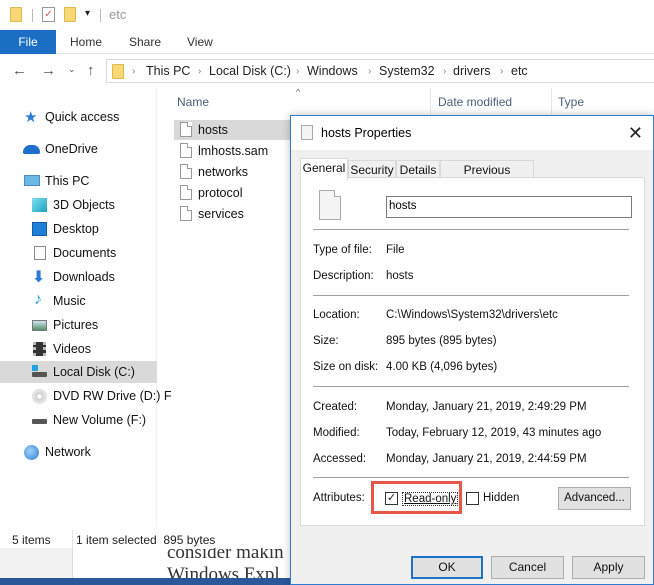 Image resolution: width=654 pixels, height=585 pixels. Describe the element at coordinates (324, 169) in the screenshot. I see `tab-general: General` at that location.